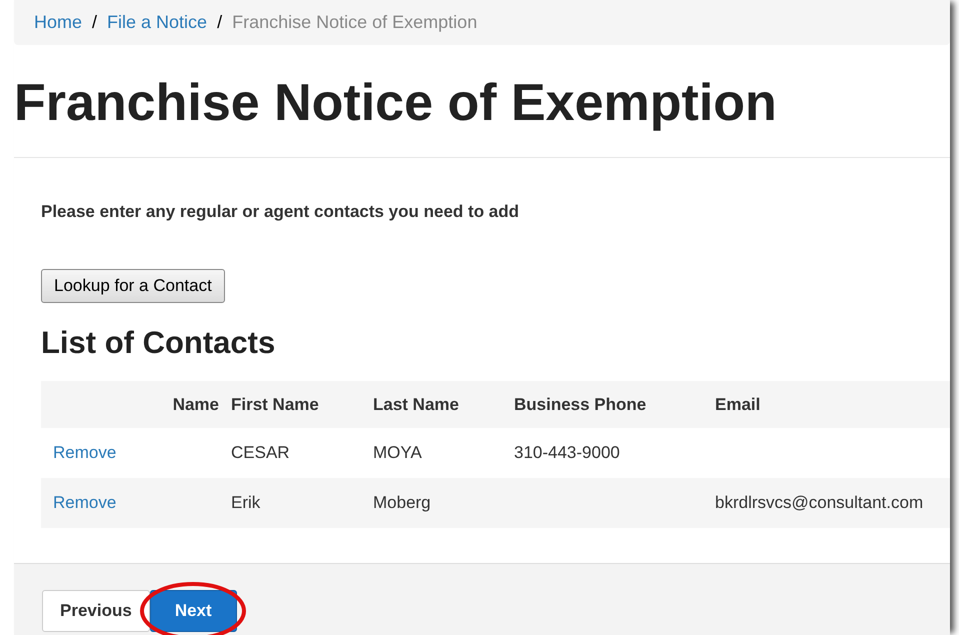  Describe the element at coordinates (402, 502) in the screenshot. I see `table-cell: Moberg` at that location.